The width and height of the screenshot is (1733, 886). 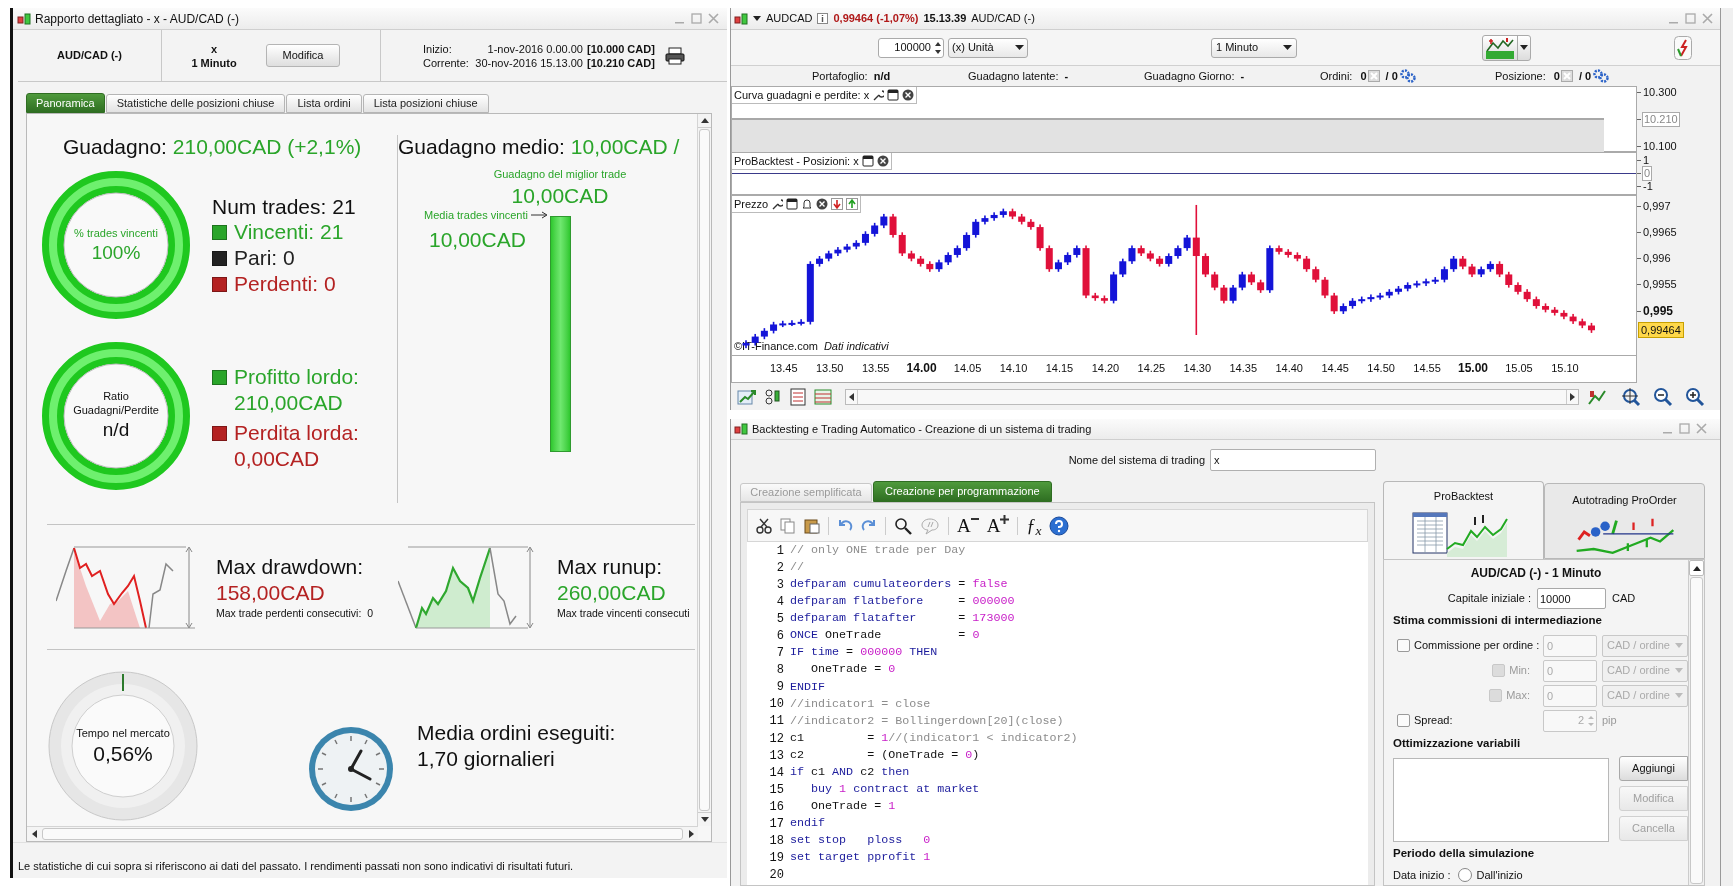 What do you see at coordinates (1293, 460) in the screenshot?
I see `system-name-field: x` at bounding box center [1293, 460].